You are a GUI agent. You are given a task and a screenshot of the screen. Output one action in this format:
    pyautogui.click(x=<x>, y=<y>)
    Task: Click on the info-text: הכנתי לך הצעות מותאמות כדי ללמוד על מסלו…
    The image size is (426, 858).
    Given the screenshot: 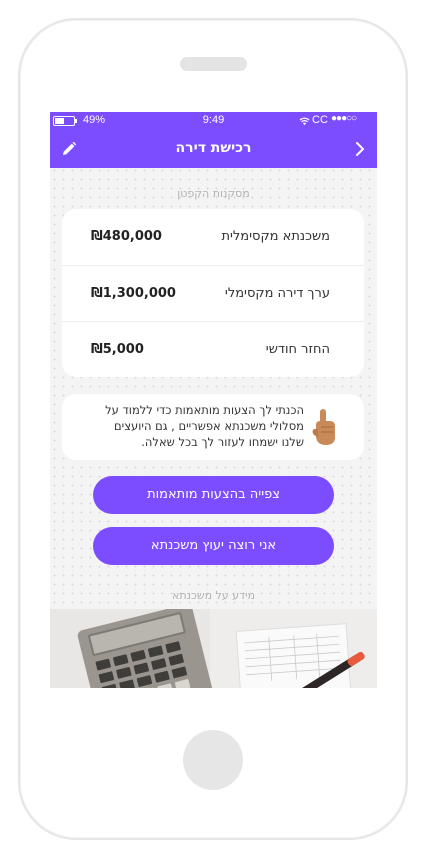 What is the action you would take?
    pyautogui.click(x=186, y=426)
    